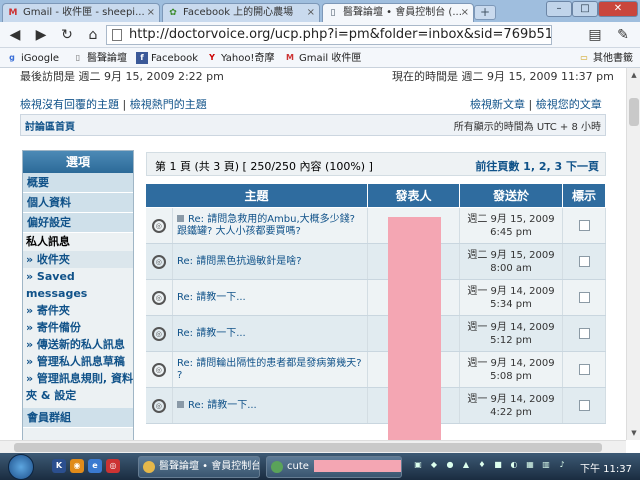 The height and width of the screenshot is (480, 640). What do you see at coordinates (78, 285) in the screenshot?
I see `menu-item-saved-messages: » Saved messages` at bounding box center [78, 285].